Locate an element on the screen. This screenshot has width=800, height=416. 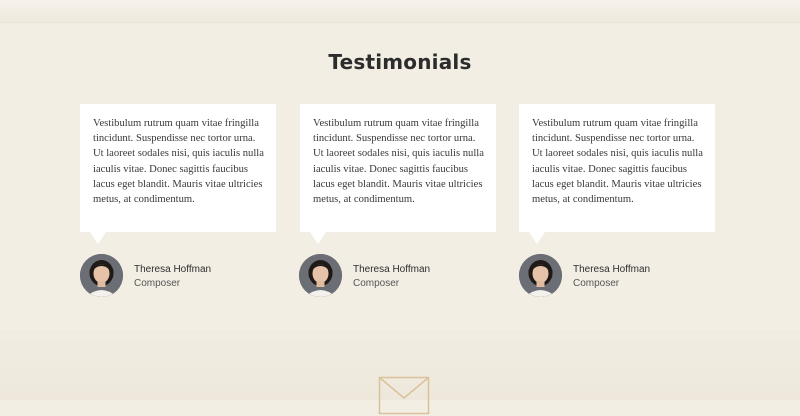
section-title: Testimonials is located at coordinates (400, 62).